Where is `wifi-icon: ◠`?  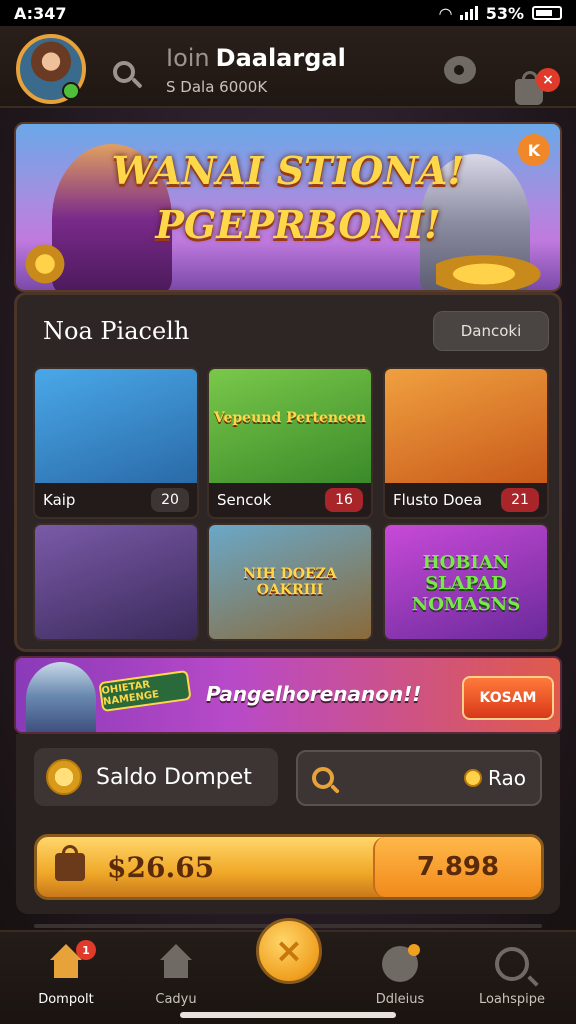 wifi-icon: ◠ is located at coordinates (445, 13).